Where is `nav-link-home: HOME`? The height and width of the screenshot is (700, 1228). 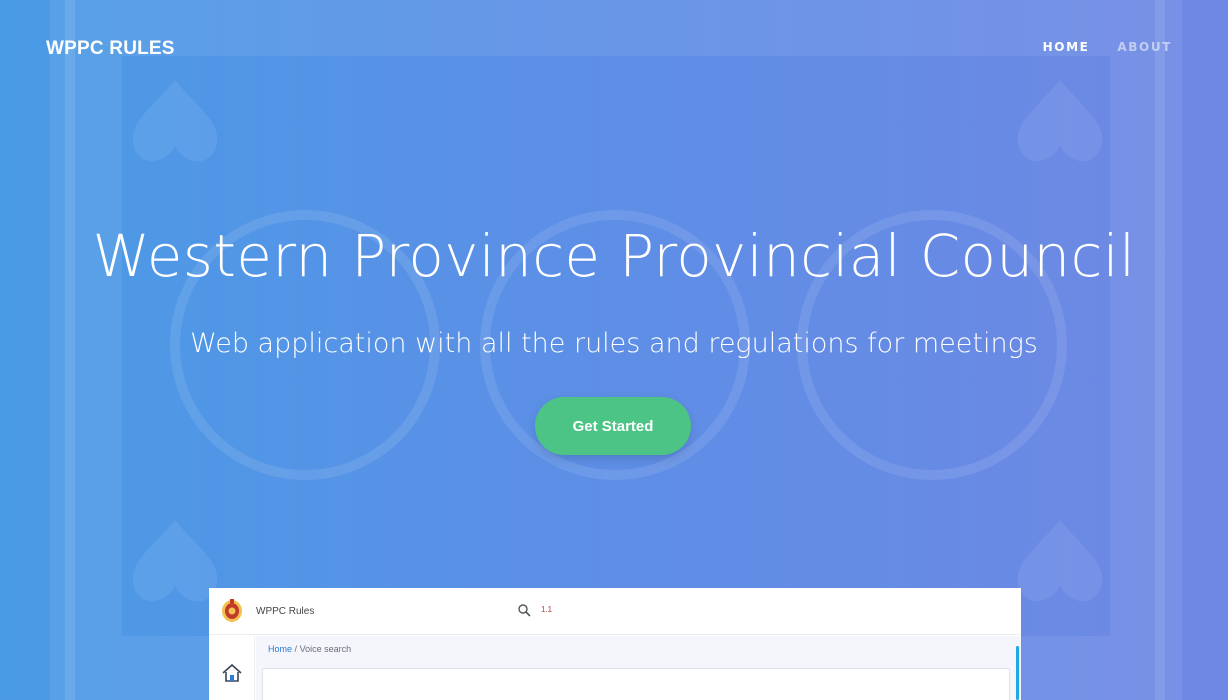 nav-link-home: HOME is located at coordinates (1066, 47).